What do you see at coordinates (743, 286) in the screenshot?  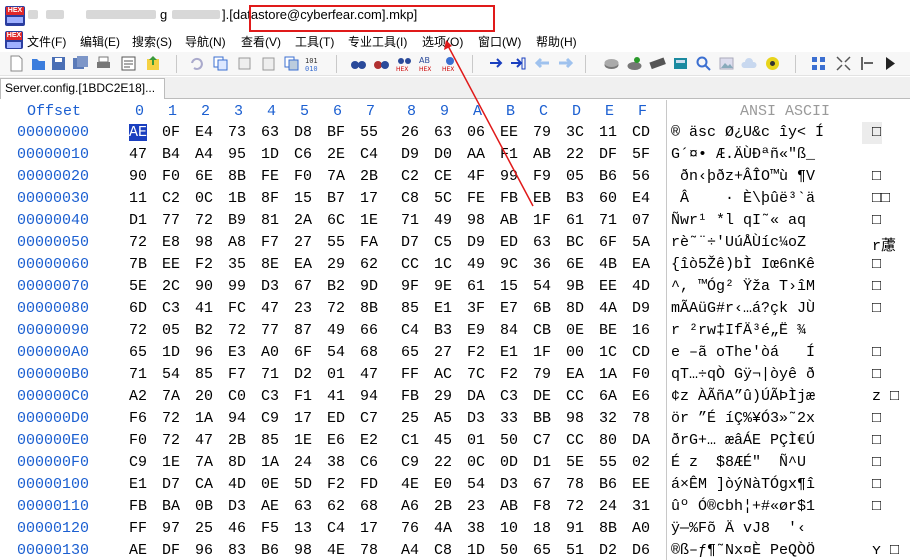 I see `ascii-text: ^, ™Óg² Ÿža T›îM` at bounding box center [743, 286].